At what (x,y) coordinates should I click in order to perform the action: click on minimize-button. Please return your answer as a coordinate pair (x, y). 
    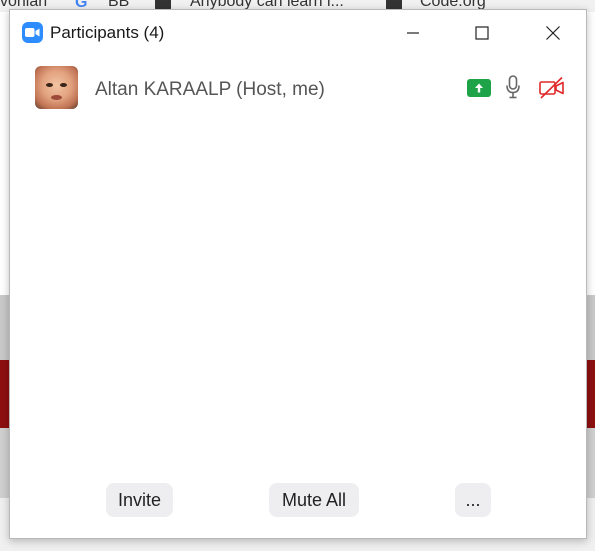
    Looking at the image, I should click on (413, 32).